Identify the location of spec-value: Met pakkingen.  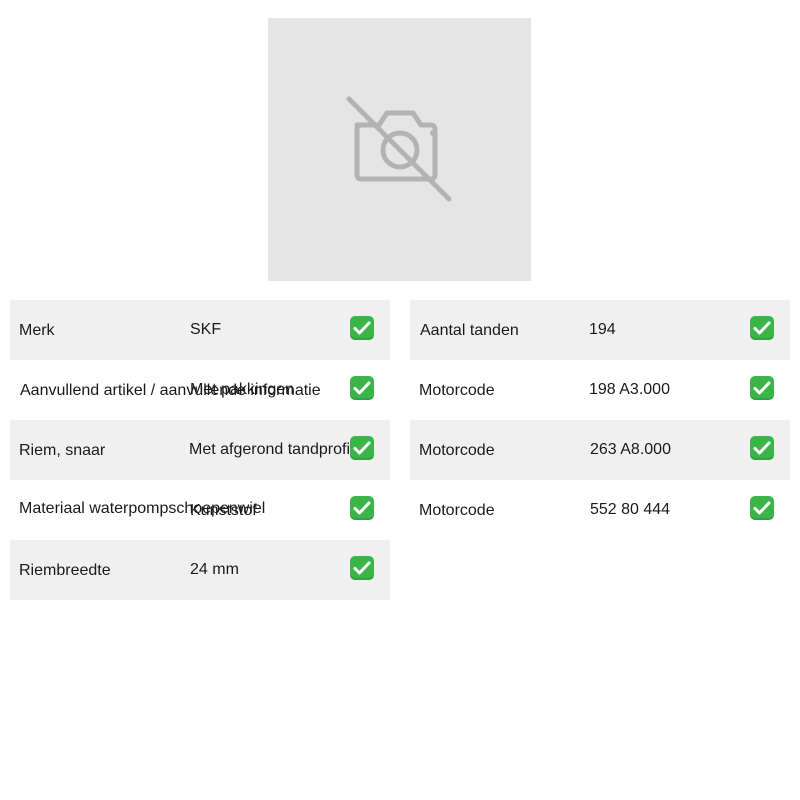
(242, 389).